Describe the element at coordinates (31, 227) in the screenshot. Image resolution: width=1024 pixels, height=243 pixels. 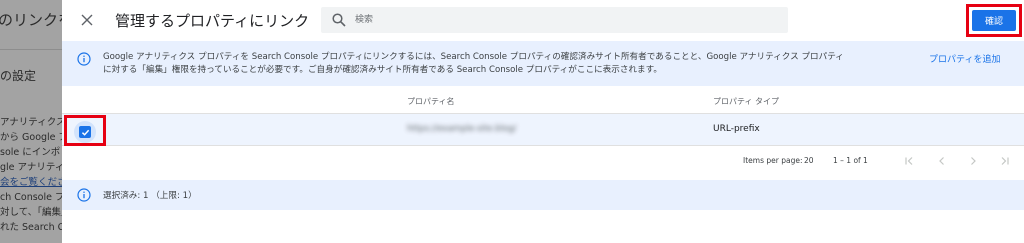
I see `background-line: れた Search Co` at that location.